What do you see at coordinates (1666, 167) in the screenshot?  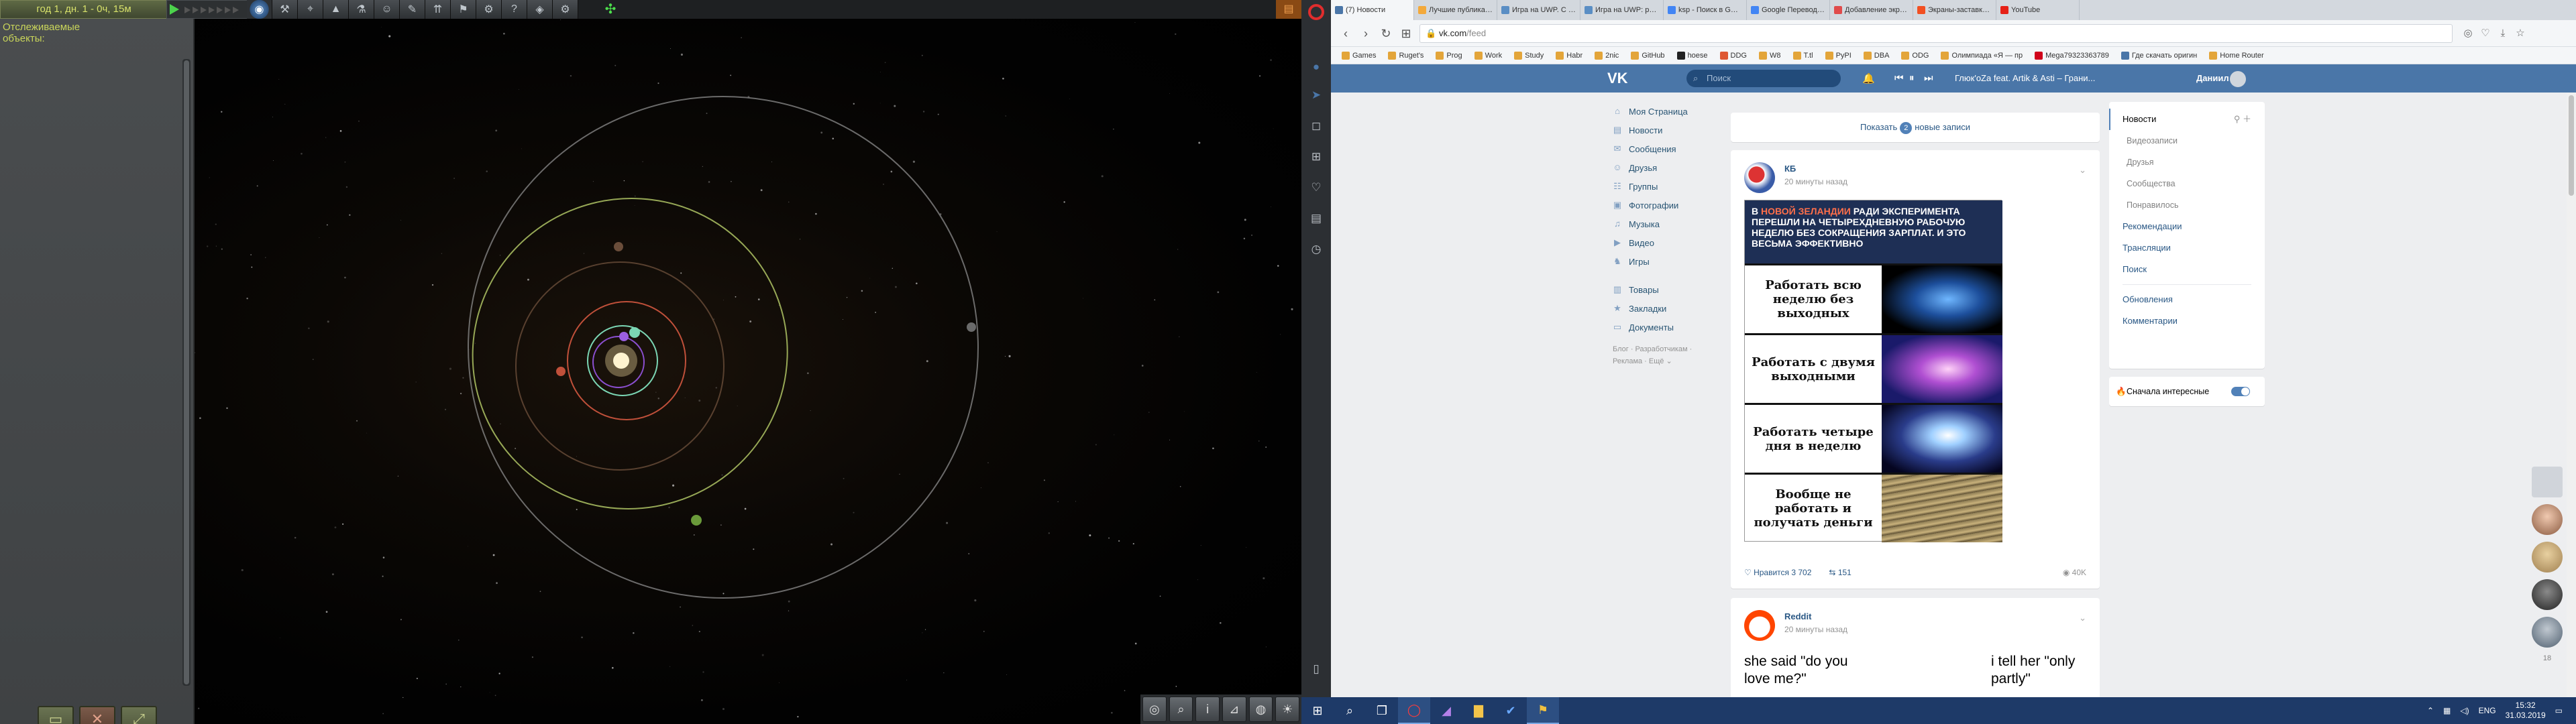 I see `vk-menu-item: ☺ Друзья` at bounding box center [1666, 167].